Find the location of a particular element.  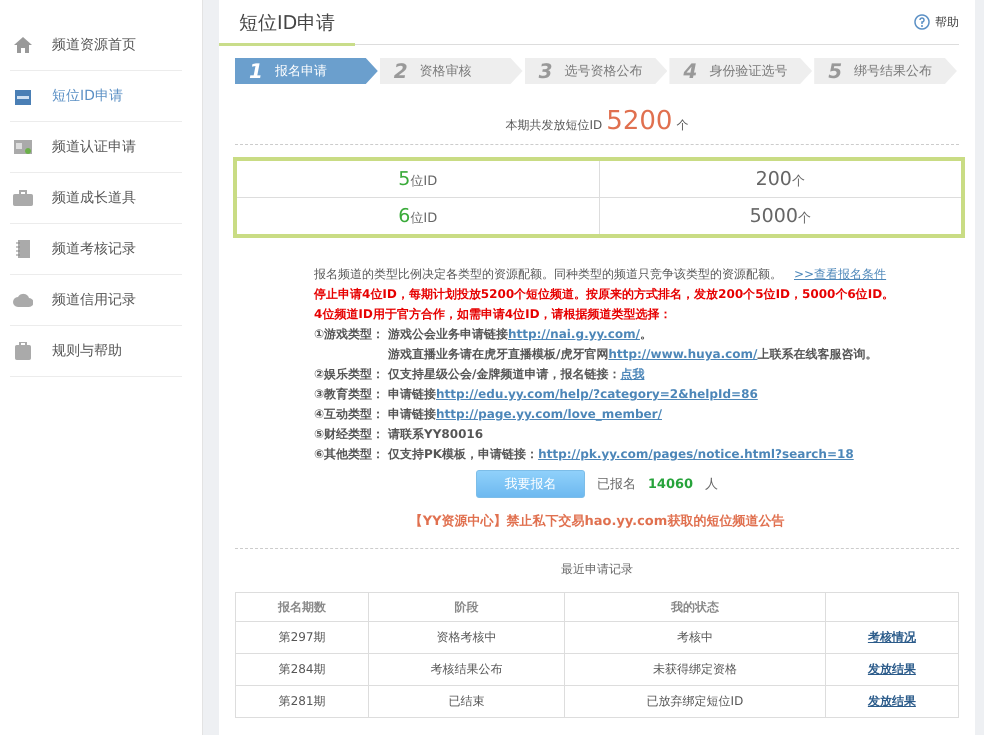

signup-count: 14060 is located at coordinates (671, 484).